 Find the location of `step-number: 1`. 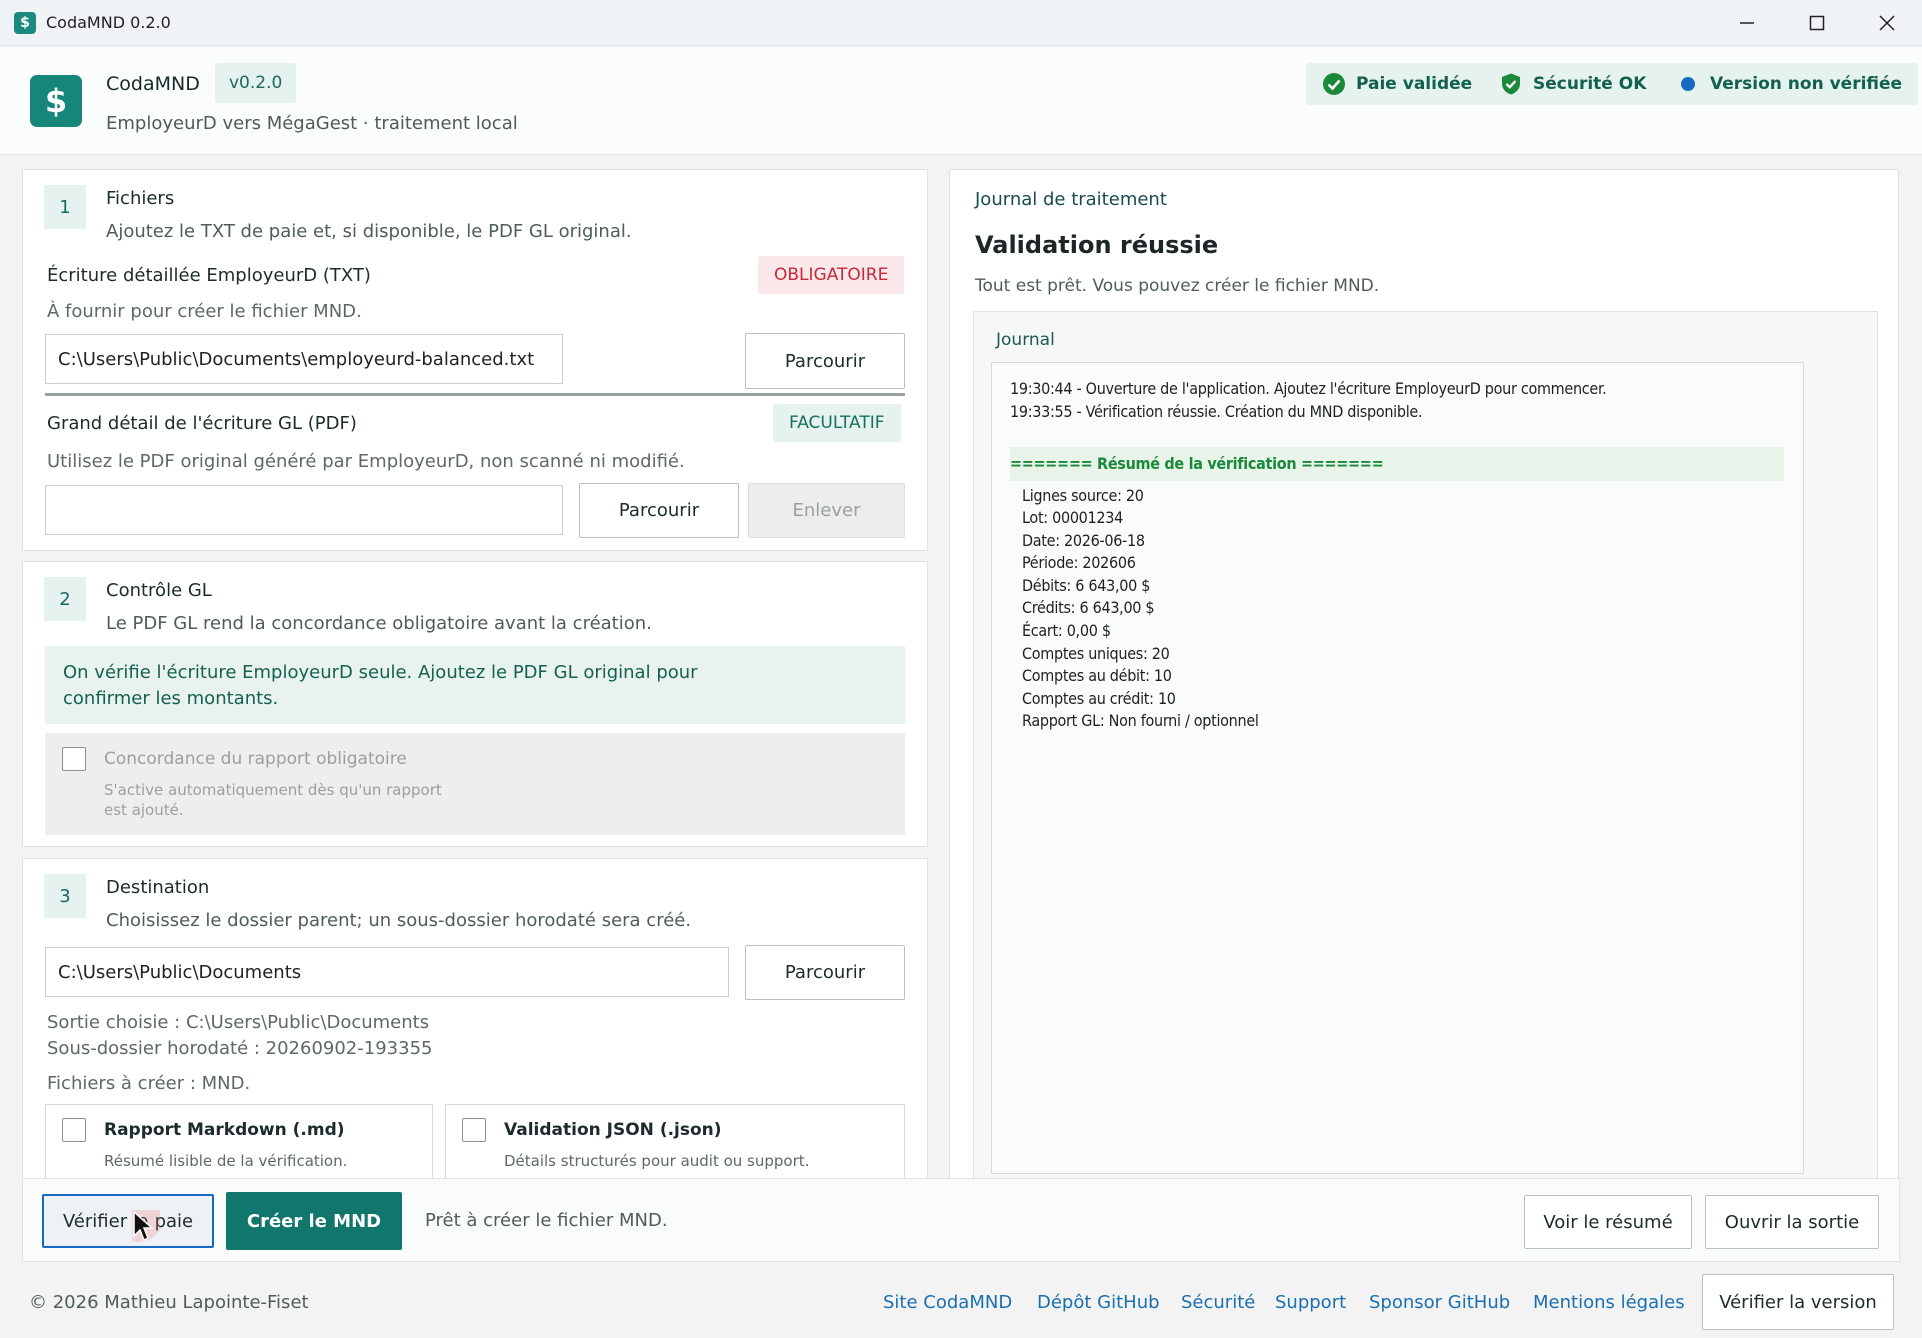

step-number: 1 is located at coordinates (65, 207).